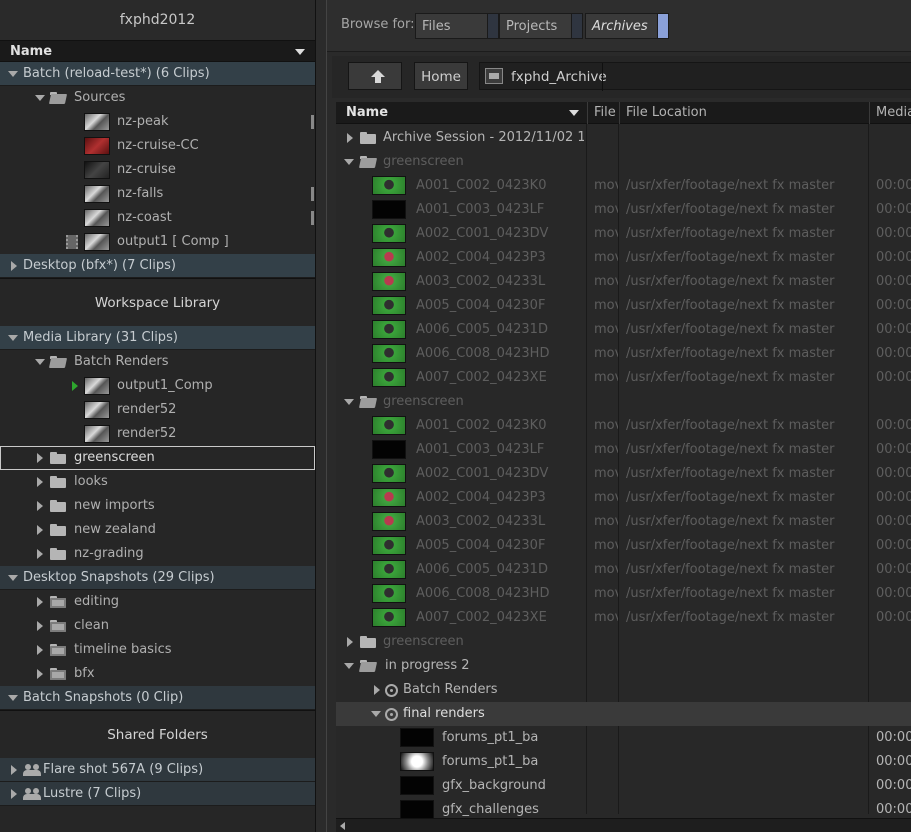  Describe the element at coordinates (157, 122) in the screenshot. I see `source-clip: nz-peak` at that location.